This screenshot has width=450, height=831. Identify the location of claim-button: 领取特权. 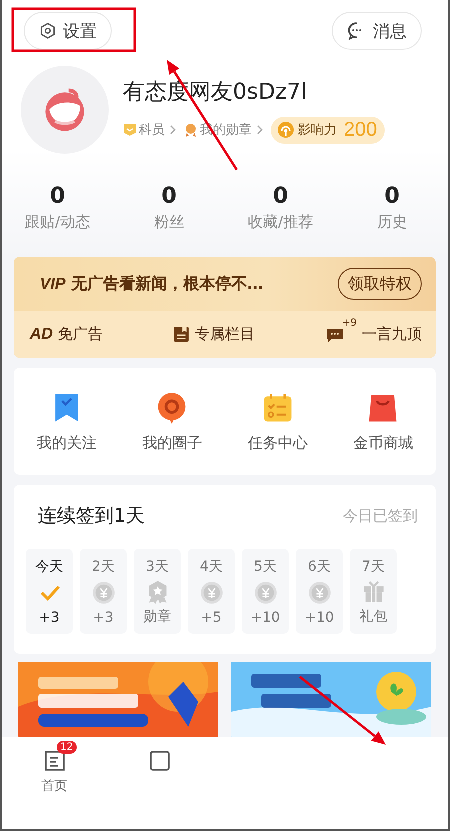
(380, 284).